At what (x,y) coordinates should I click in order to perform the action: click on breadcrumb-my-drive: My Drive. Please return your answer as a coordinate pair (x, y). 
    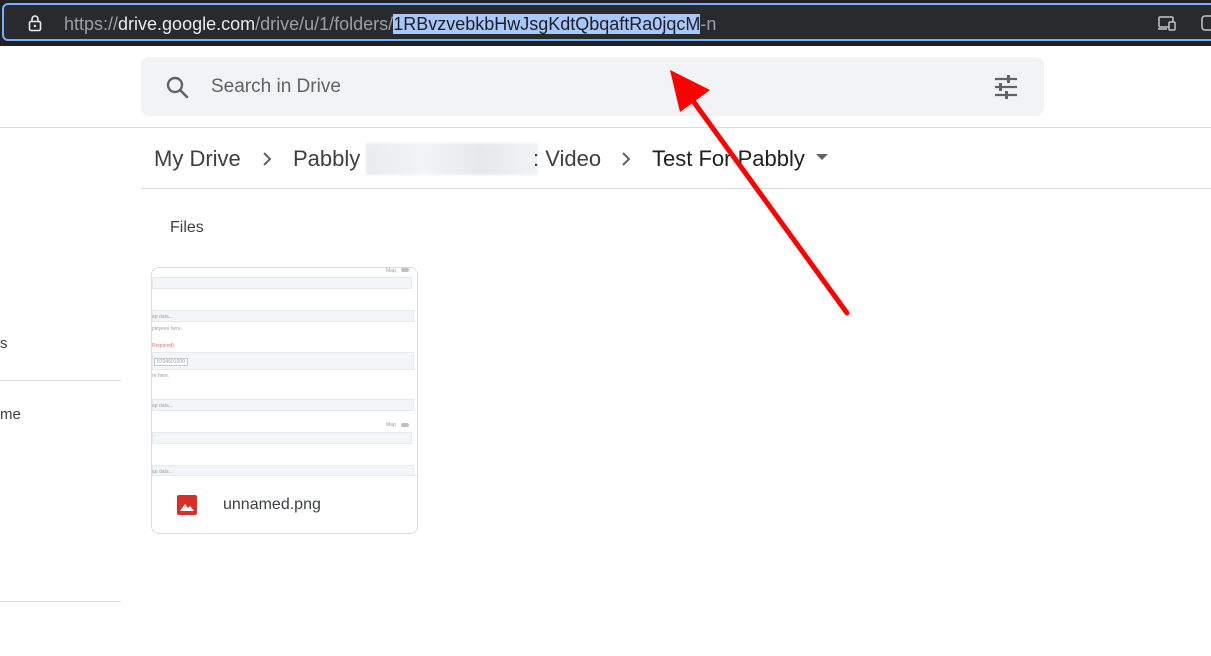
    Looking at the image, I should click on (197, 159).